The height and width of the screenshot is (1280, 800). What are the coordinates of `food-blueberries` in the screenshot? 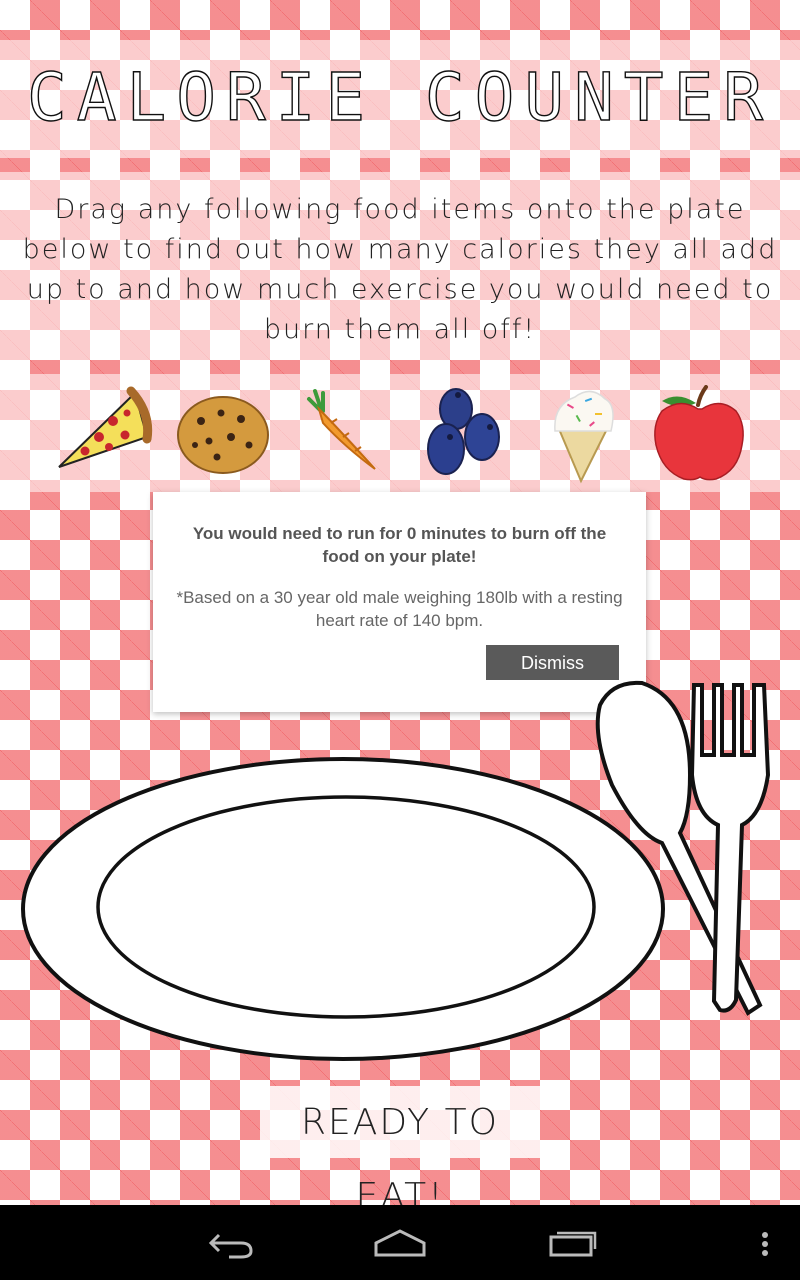 It's located at (470, 435).